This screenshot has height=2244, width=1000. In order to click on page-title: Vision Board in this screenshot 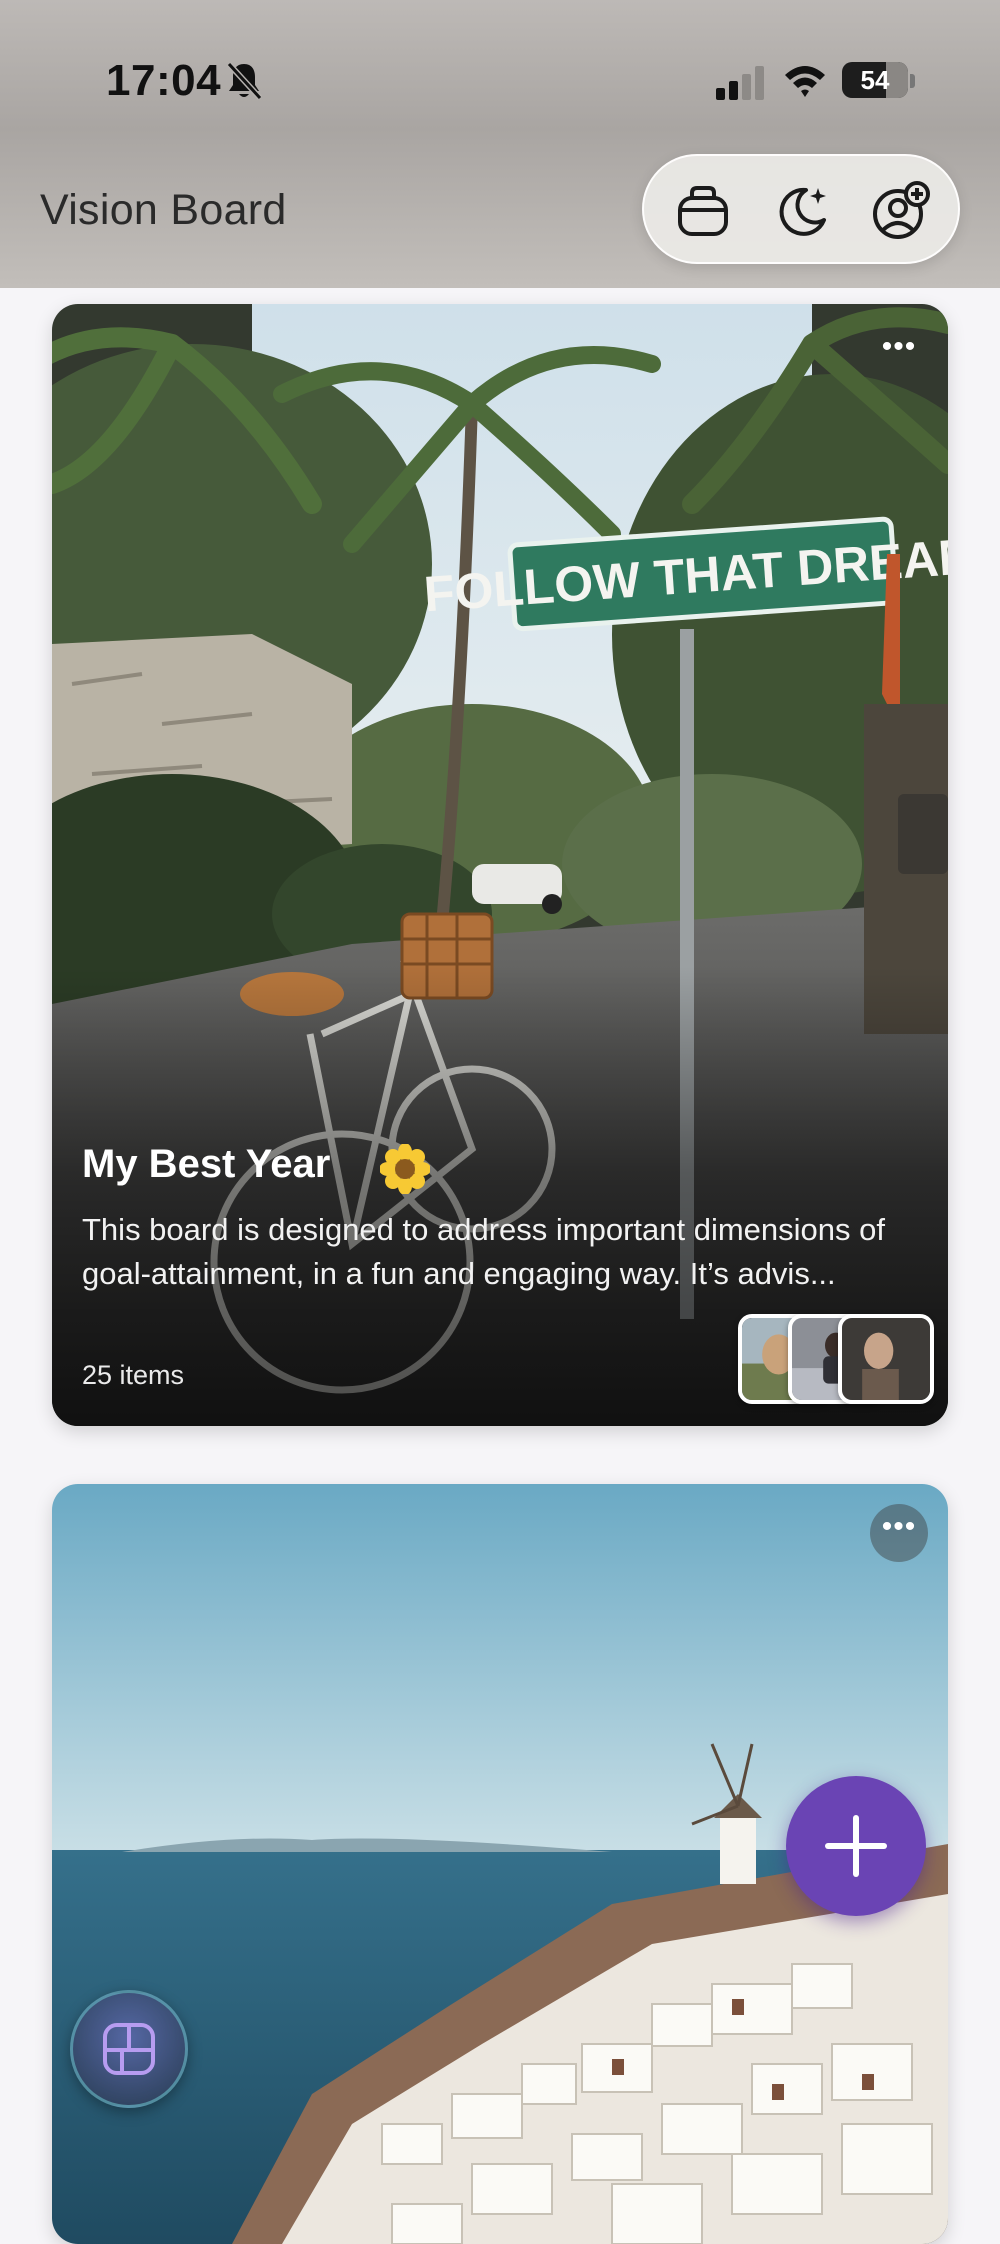, I will do `click(163, 210)`.